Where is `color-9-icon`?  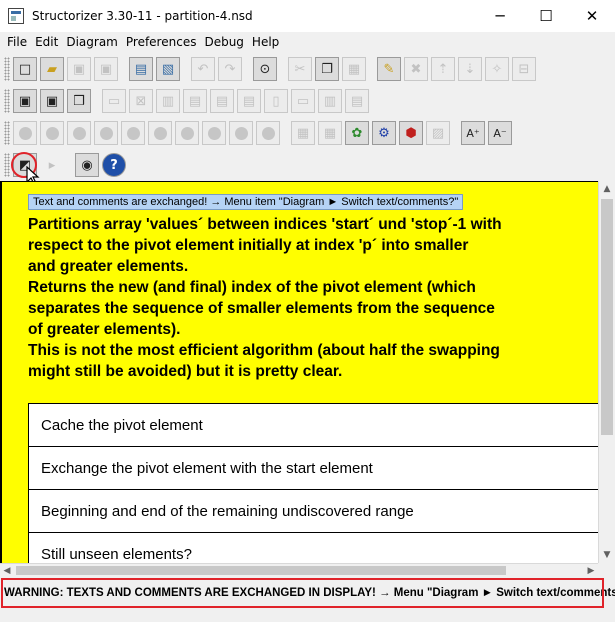 color-9-icon is located at coordinates (268, 133).